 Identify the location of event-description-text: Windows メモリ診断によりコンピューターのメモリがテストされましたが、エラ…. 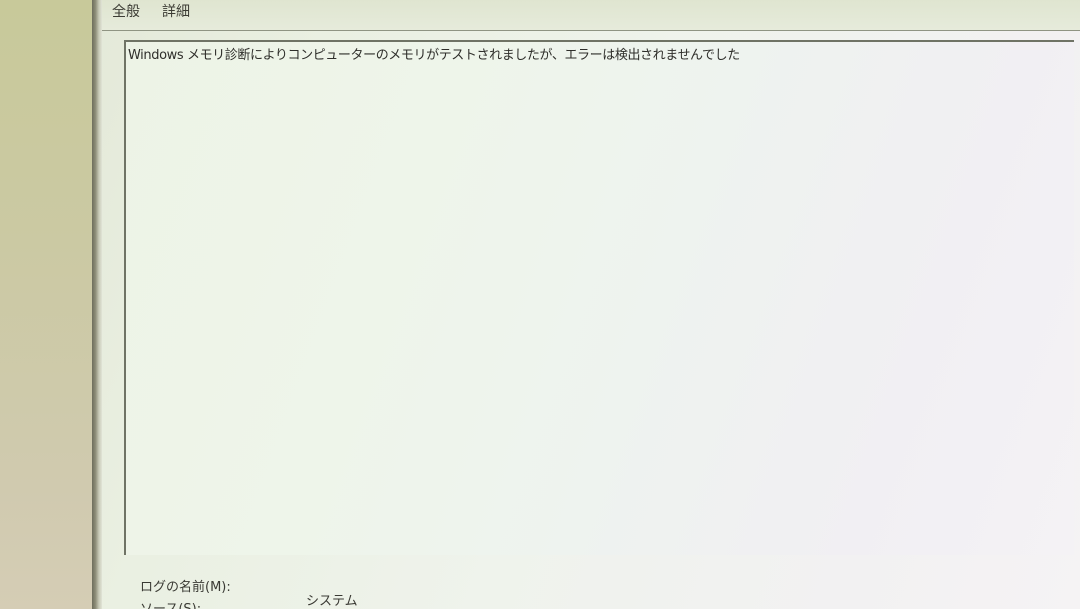
(434, 55).